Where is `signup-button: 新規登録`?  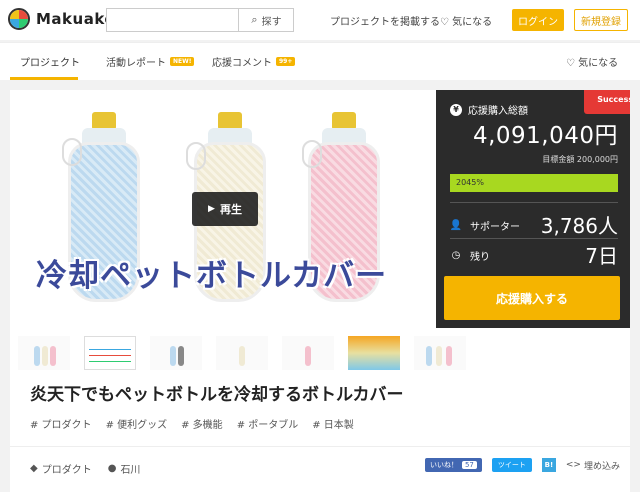
signup-button: 新規登録 is located at coordinates (601, 20).